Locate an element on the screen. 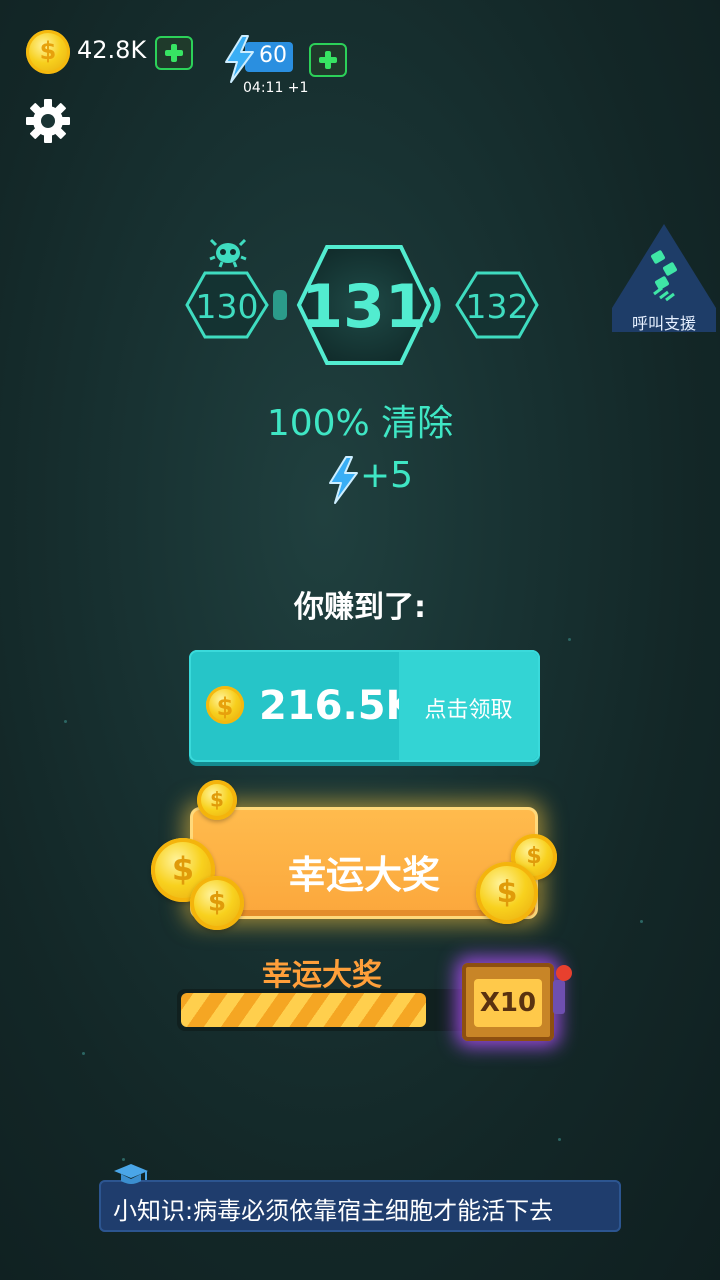 This screenshot has height=1280, width=720. previous-level-number: 130 is located at coordinates (227, 306).